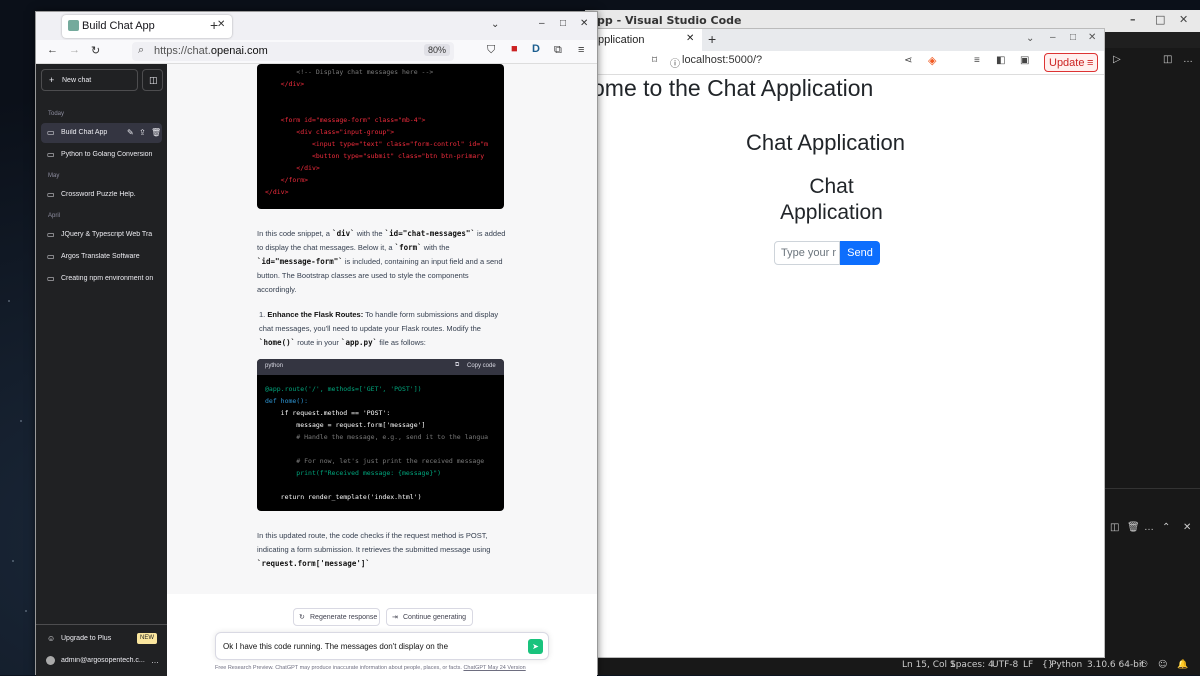 The width and height of the screenshot is (1200, 676). Describe the element at coordinates (107, 154) in the screenshot. I see `sidebar-item-label: Python to Golang Conversion` at that location.